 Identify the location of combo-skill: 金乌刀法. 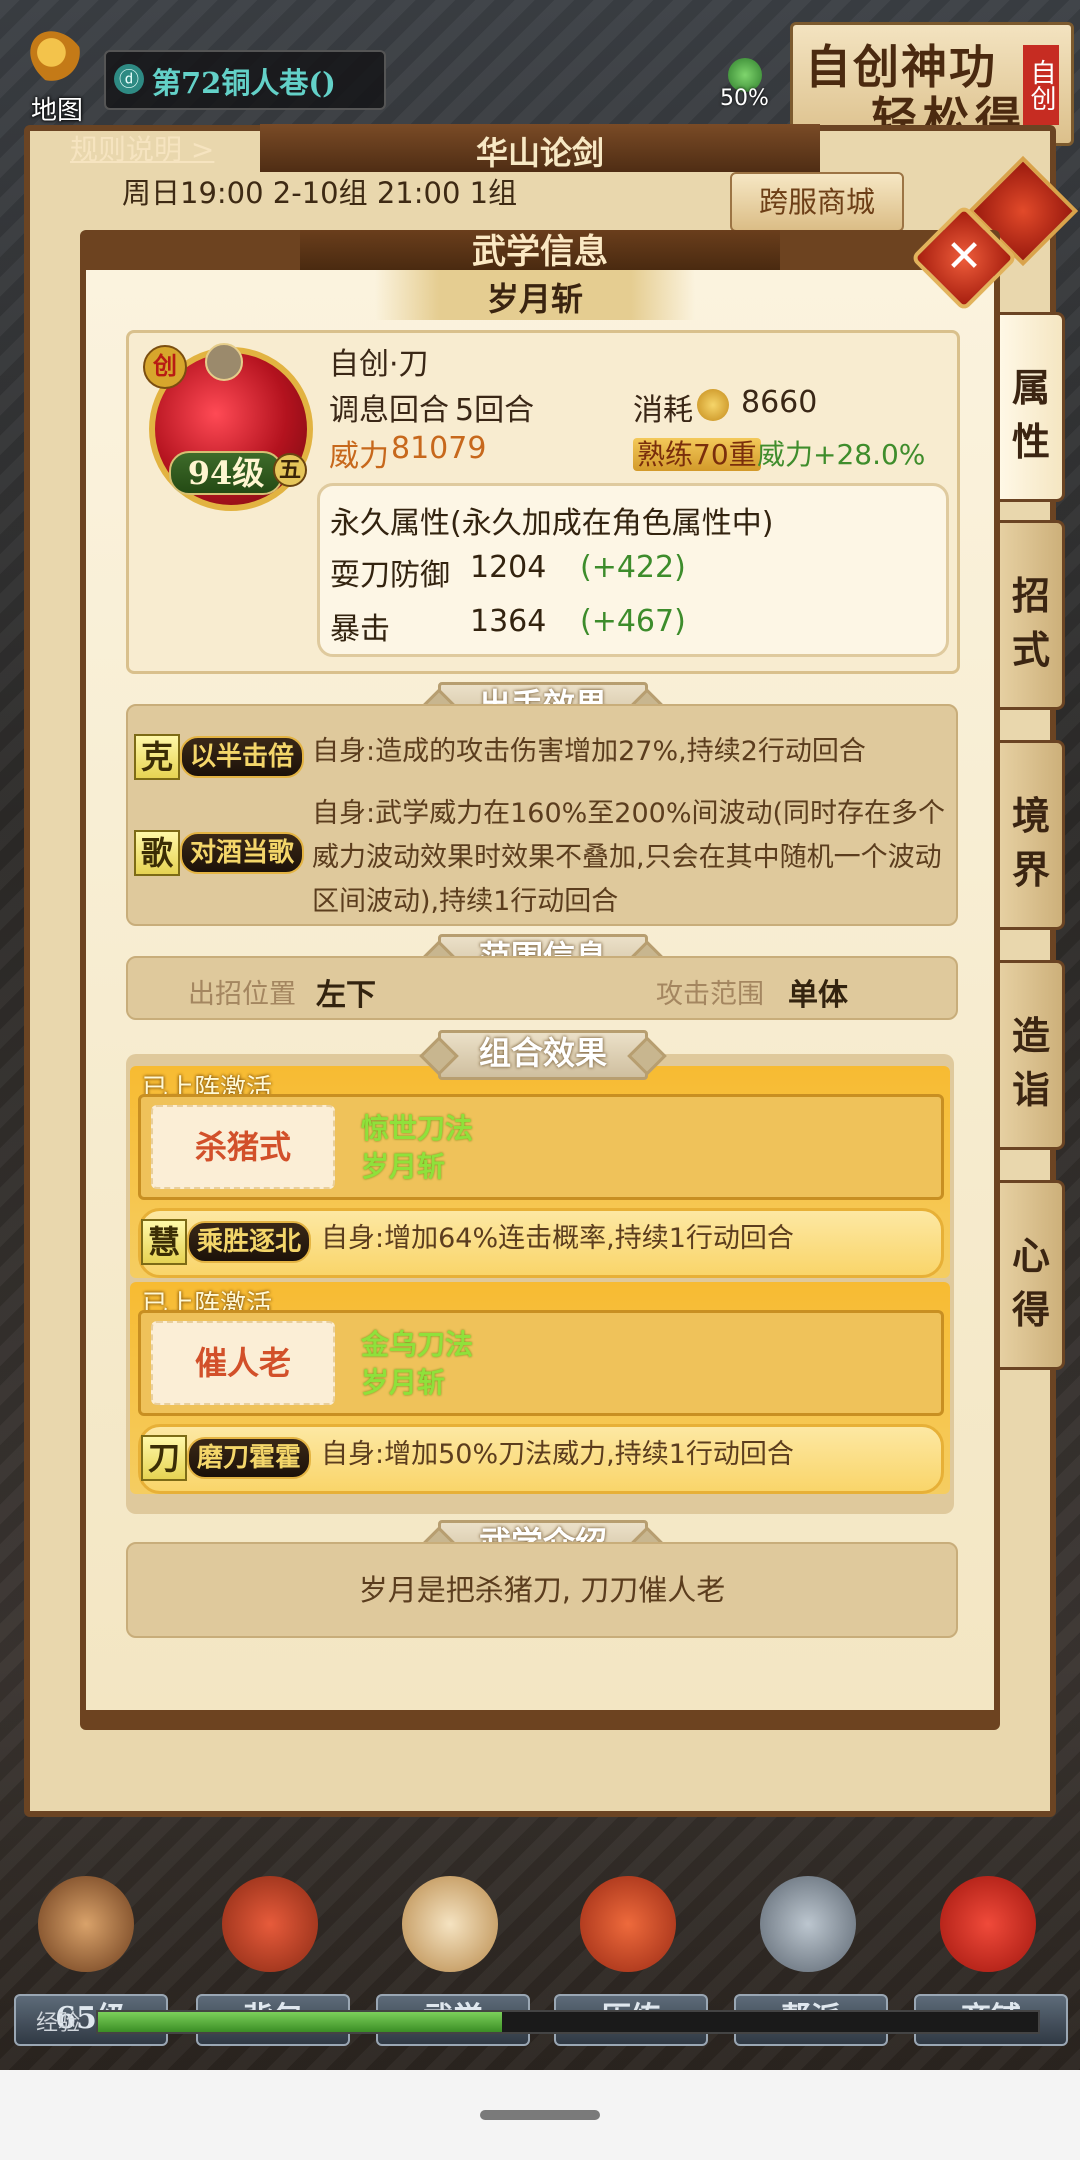
(417, 1344).